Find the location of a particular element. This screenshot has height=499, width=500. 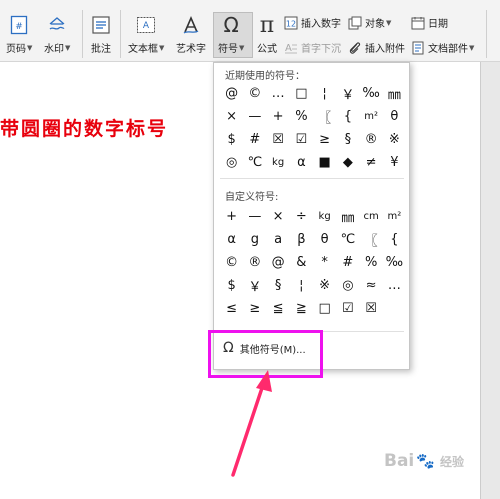

watermark-brand-2: 经验 is located at coordinates (451, 461).